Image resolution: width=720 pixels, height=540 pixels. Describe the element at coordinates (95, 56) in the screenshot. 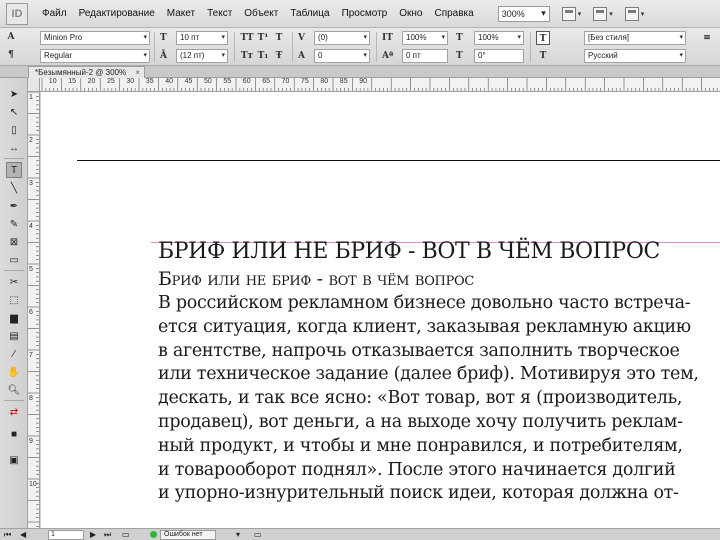

I see `font-style-field: Regular ▾` at that location.